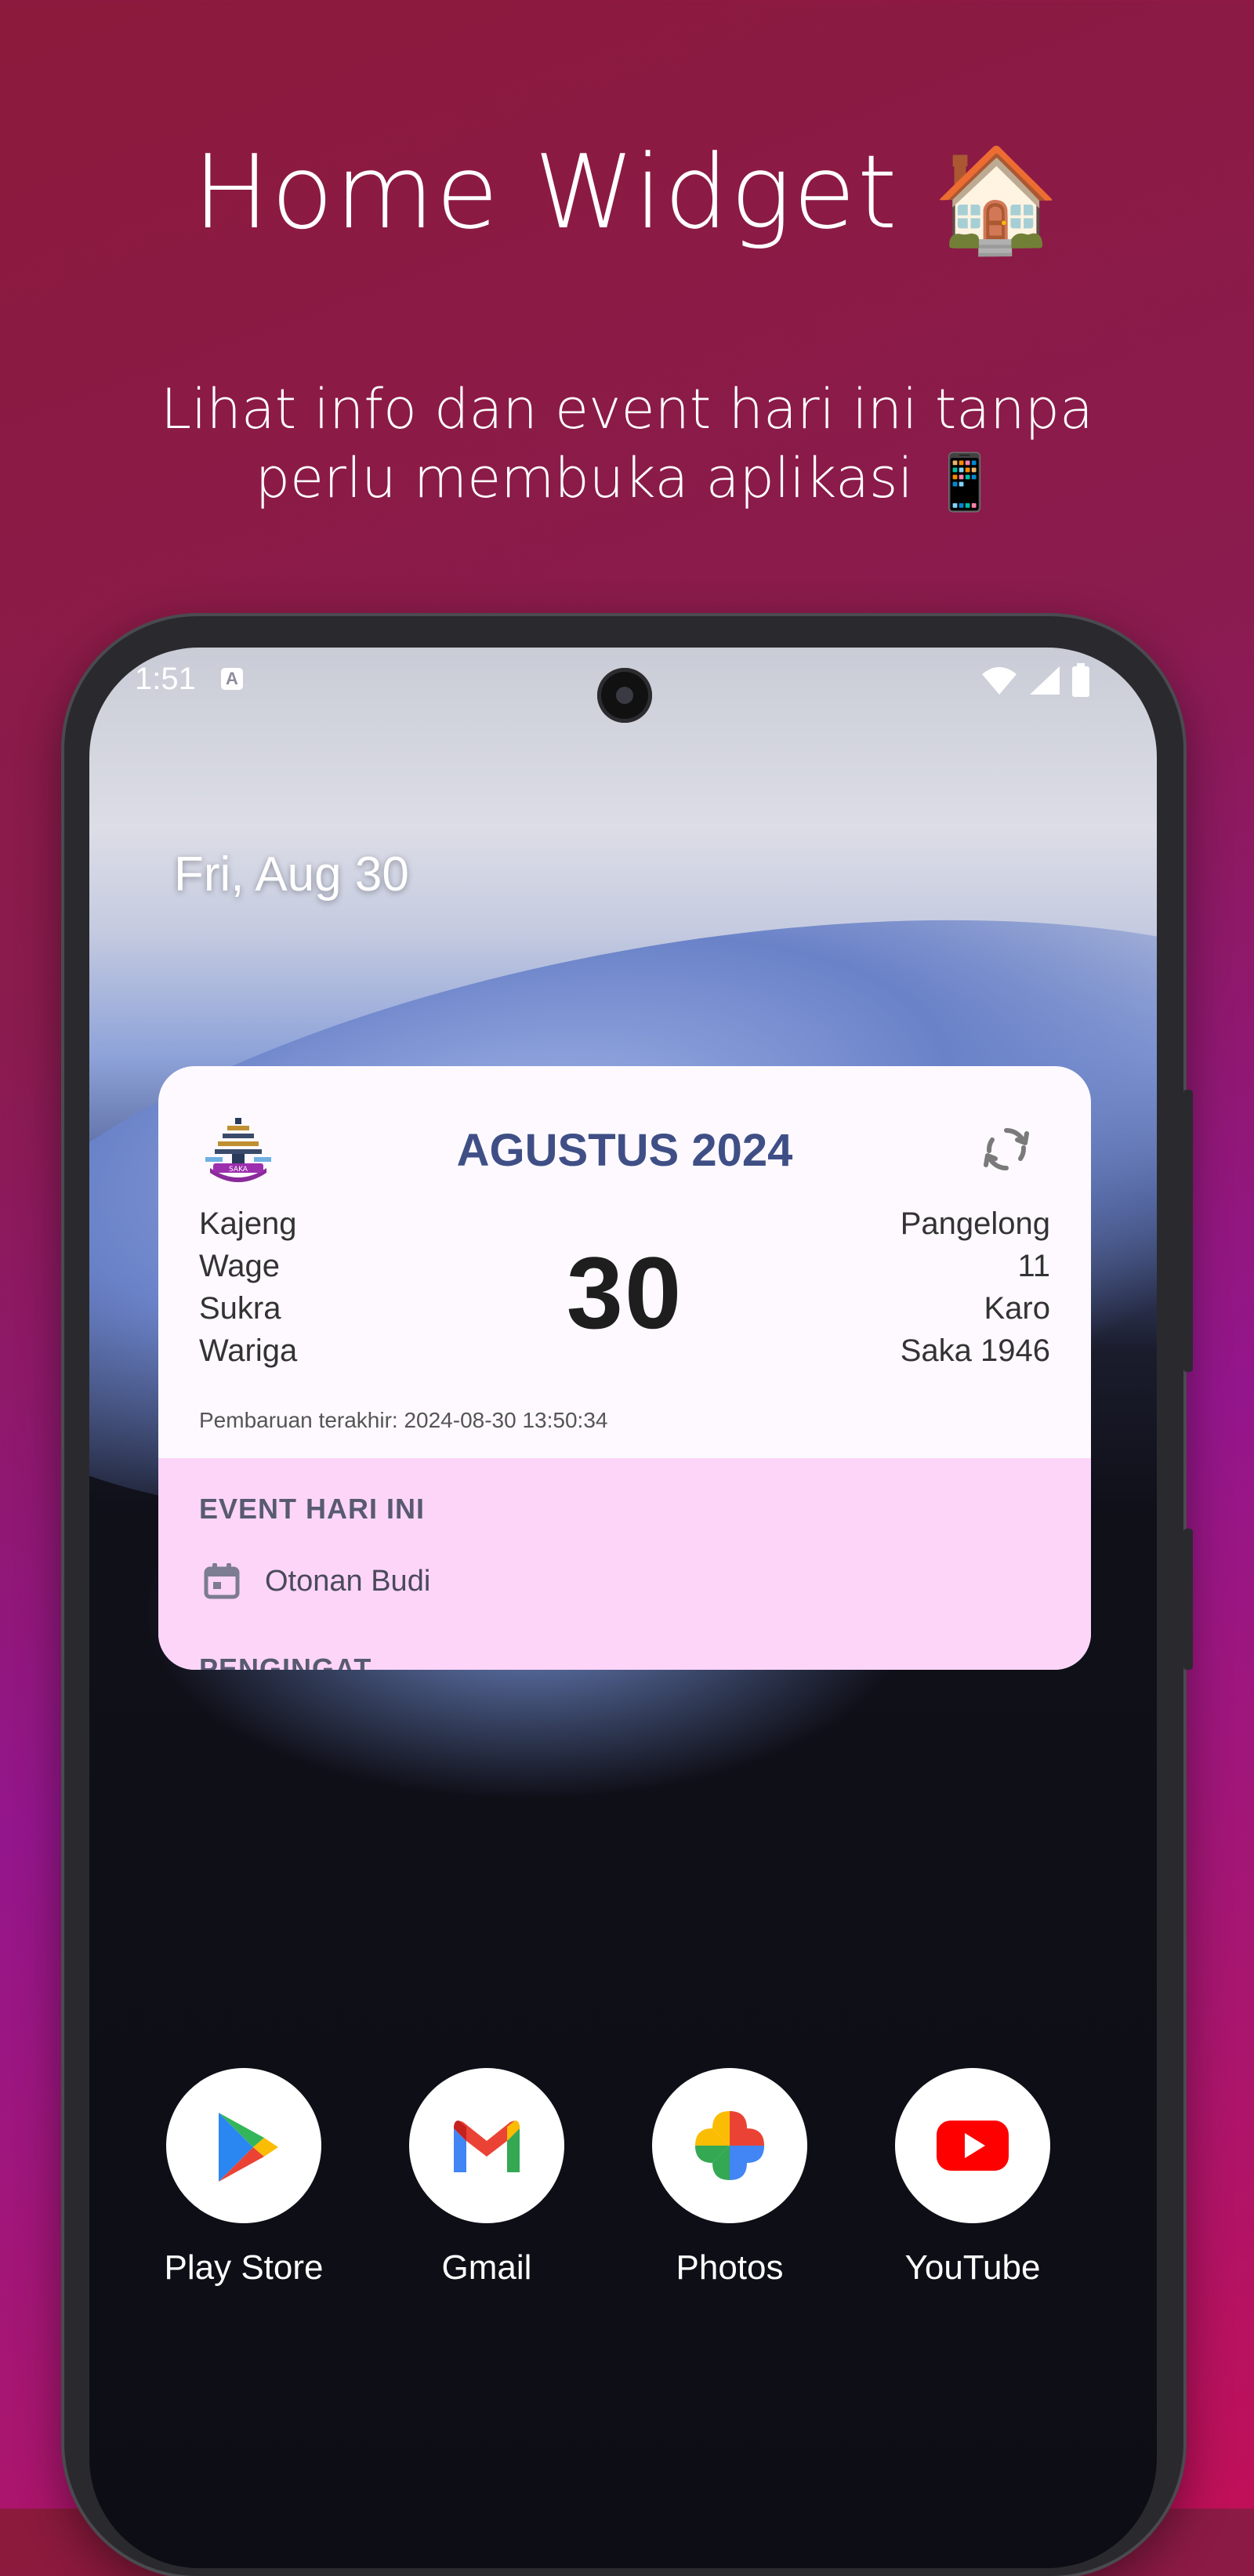  I want to click on promo-subtitle-line2: perlu membuka aplikasi 📱, so click(627, 481).